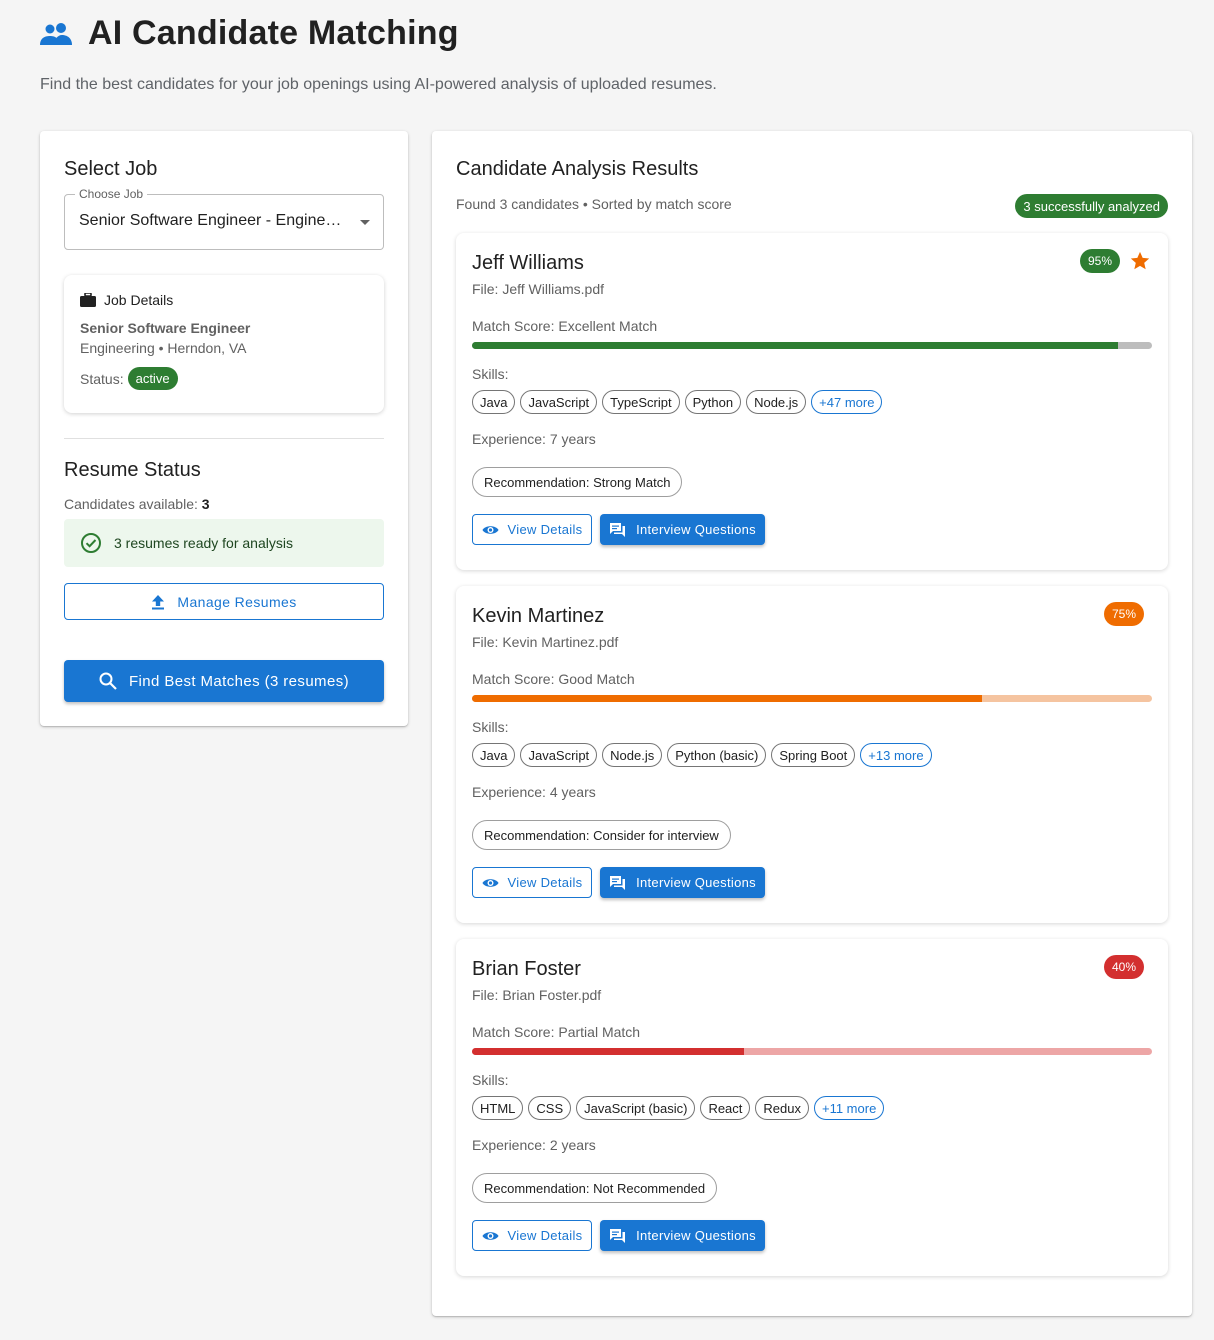 This screenshot has width=1214, height=1340. Describe the element at coordinates (526, 969) in the screenshot. I see `candidate-name: Brian Foster` at that location.